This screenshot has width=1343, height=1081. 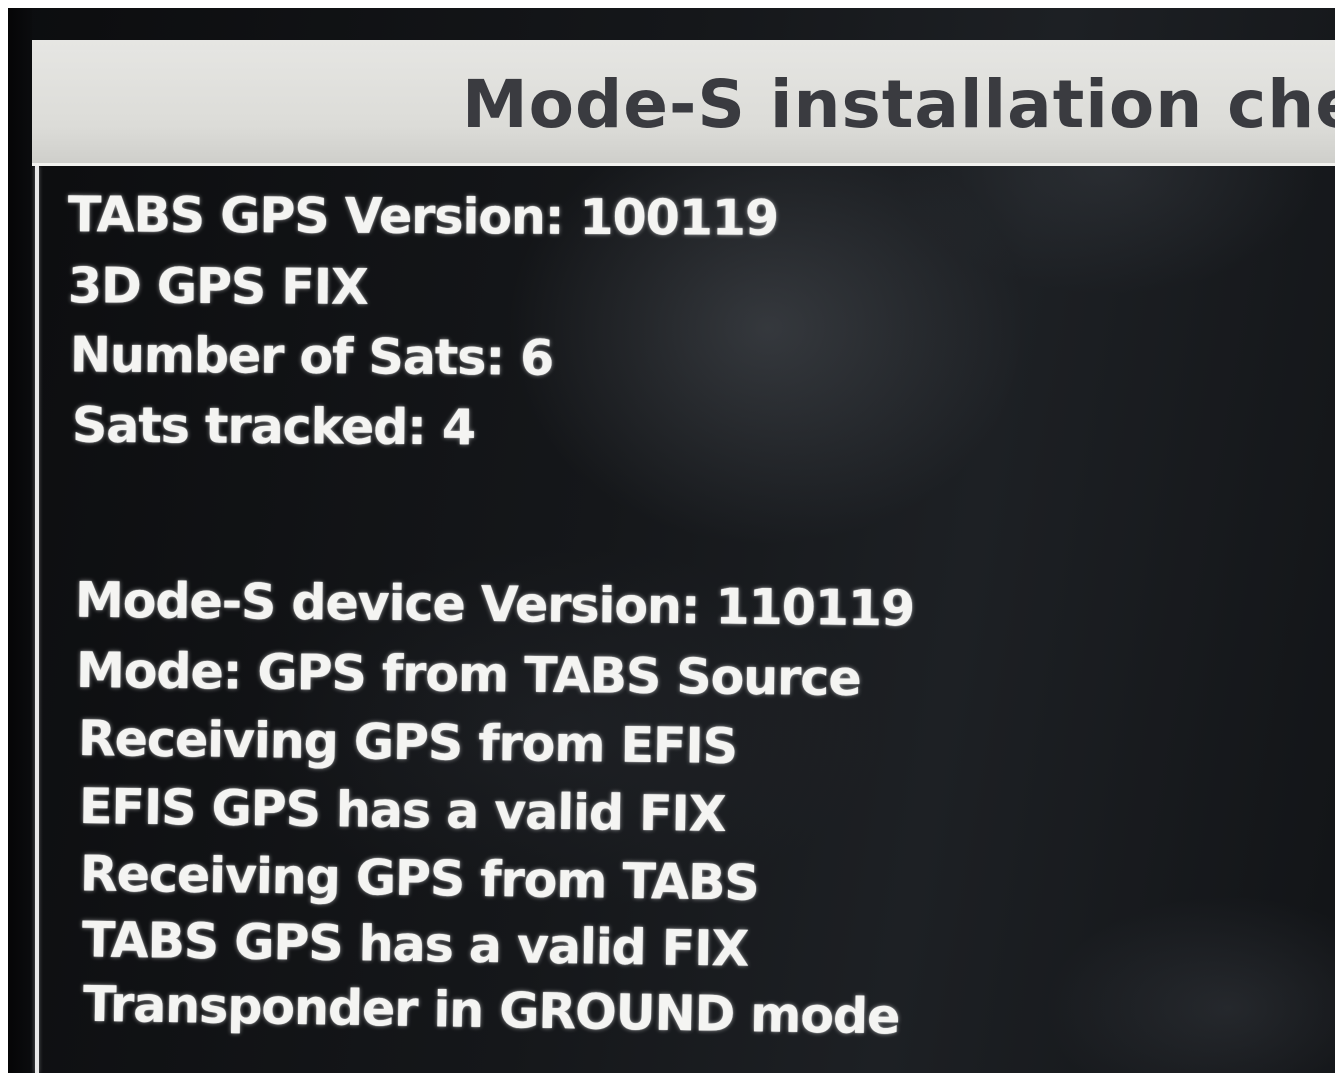 I want to click on mode-s-version-line: Mode-S device Version: 110119, so click(x=494, y=604).